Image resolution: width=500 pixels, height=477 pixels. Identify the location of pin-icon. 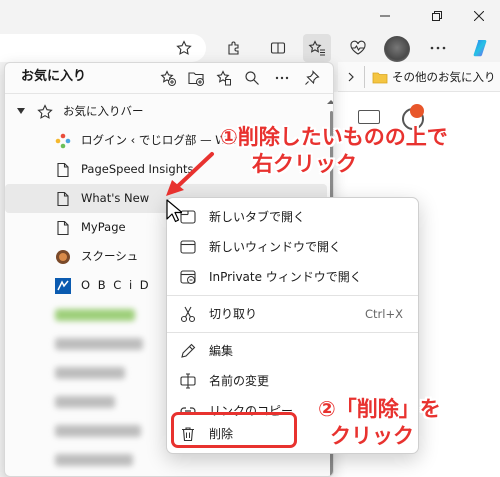
(312, 77).